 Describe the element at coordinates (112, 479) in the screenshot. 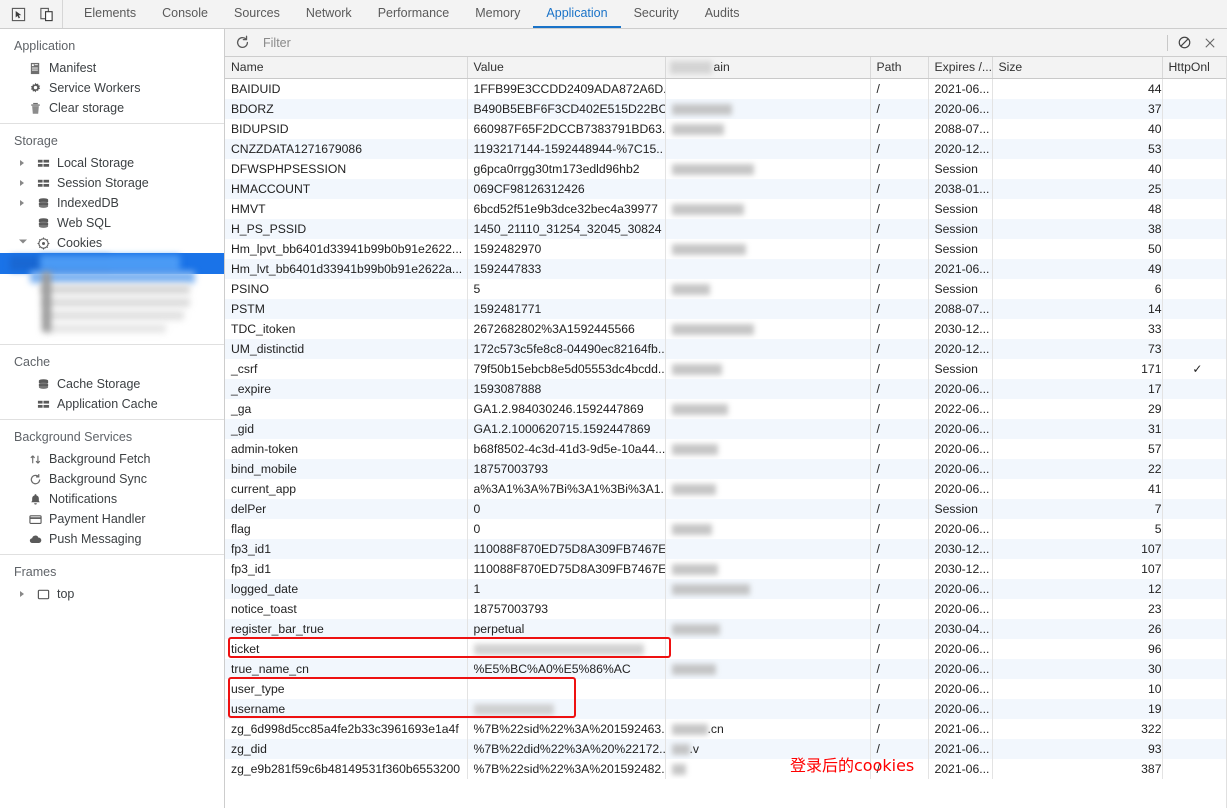

I see `sidebar-item-background-sync: Background Sync` at that location.